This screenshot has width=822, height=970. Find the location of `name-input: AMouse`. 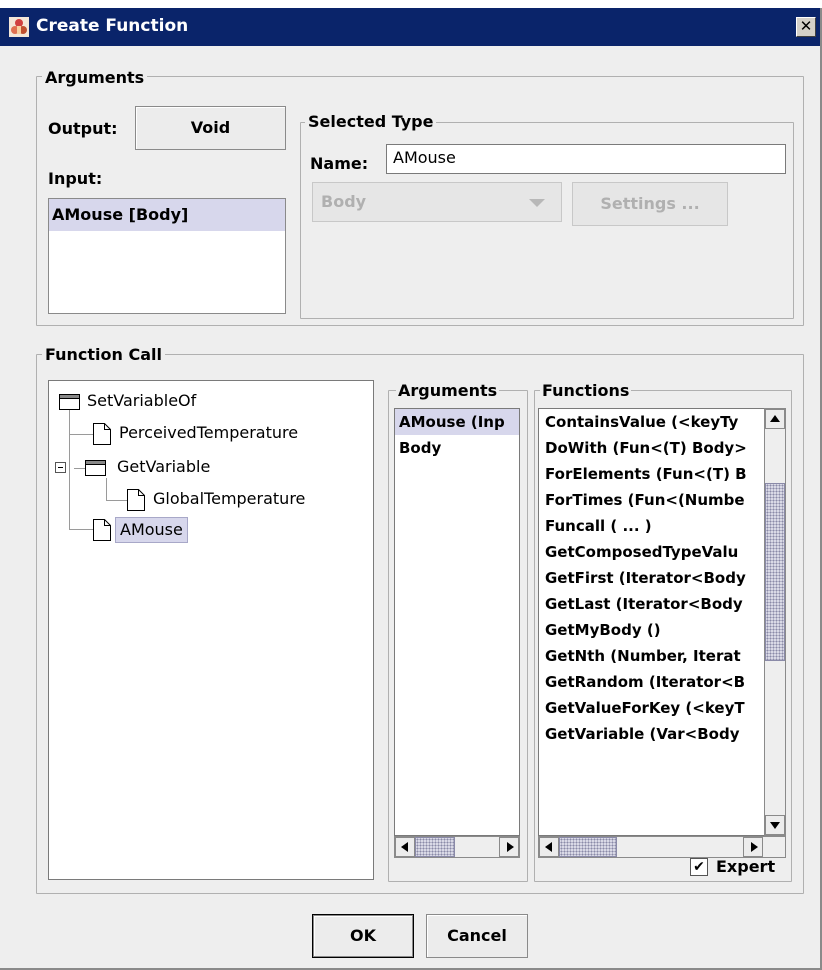

name-input: AMouse is located at coordinates (586, 159).